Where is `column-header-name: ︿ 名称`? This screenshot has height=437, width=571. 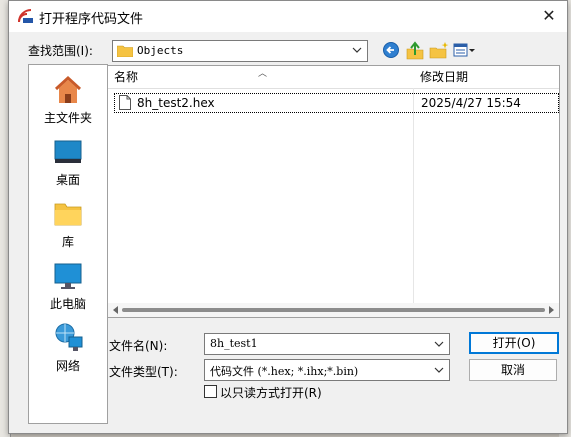 column-header-name: ︿ 名称 is located at coordinates (264, 77).